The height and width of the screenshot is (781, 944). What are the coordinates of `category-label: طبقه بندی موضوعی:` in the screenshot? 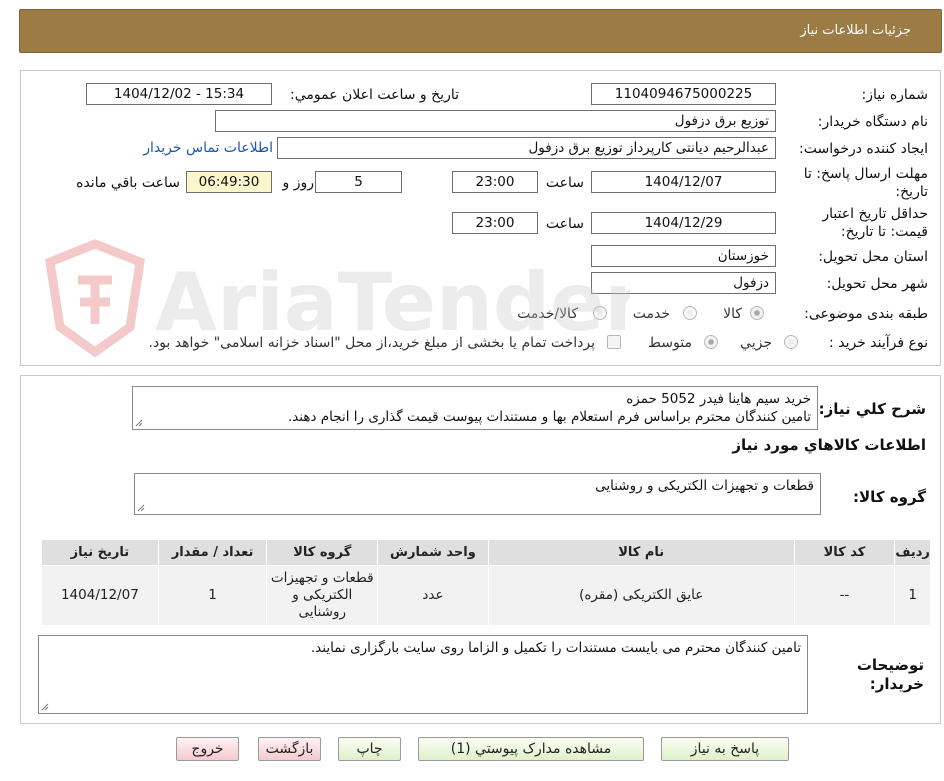 It's located at (866, 314).